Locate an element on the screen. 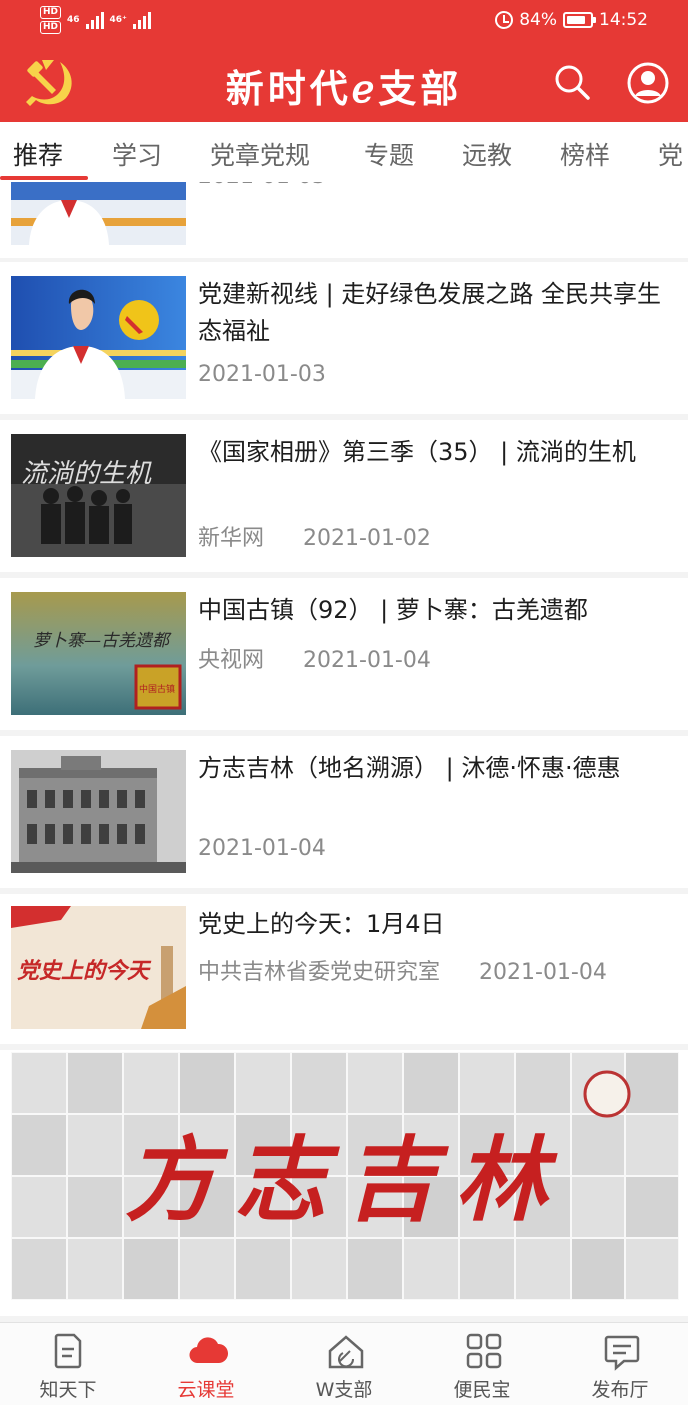  network-indicators: HD HD 46 46⁺ is located at coordinates (95, 20).